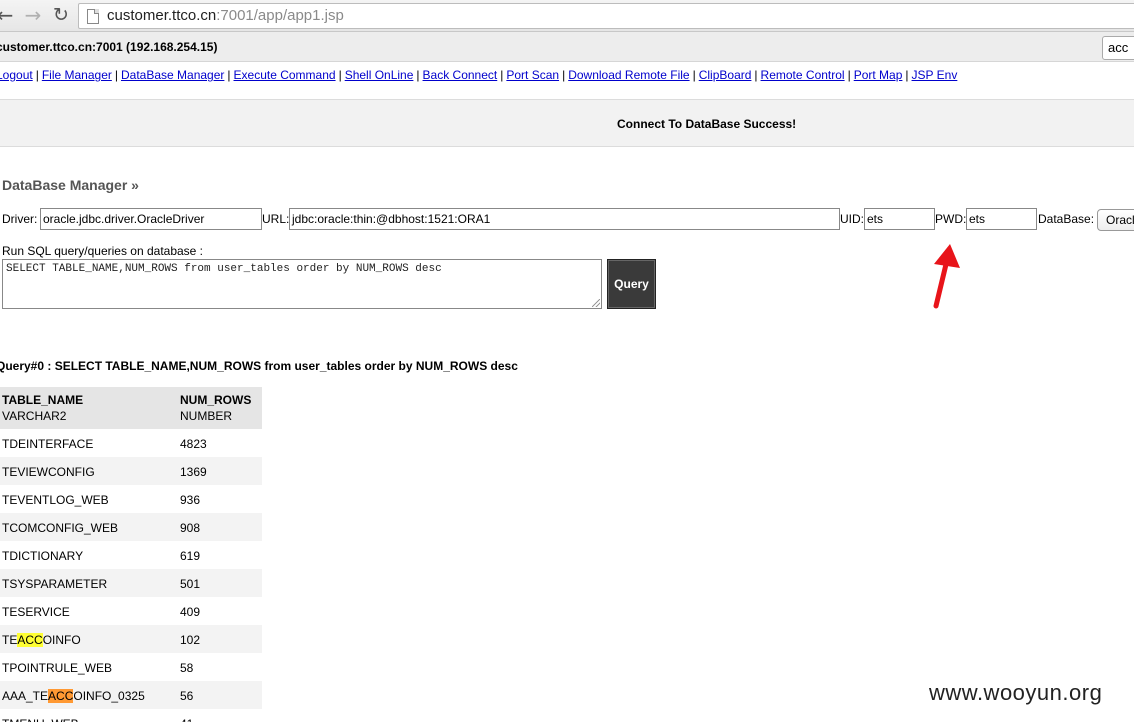  I want to click on uid-input: ets, so click(899, 219).